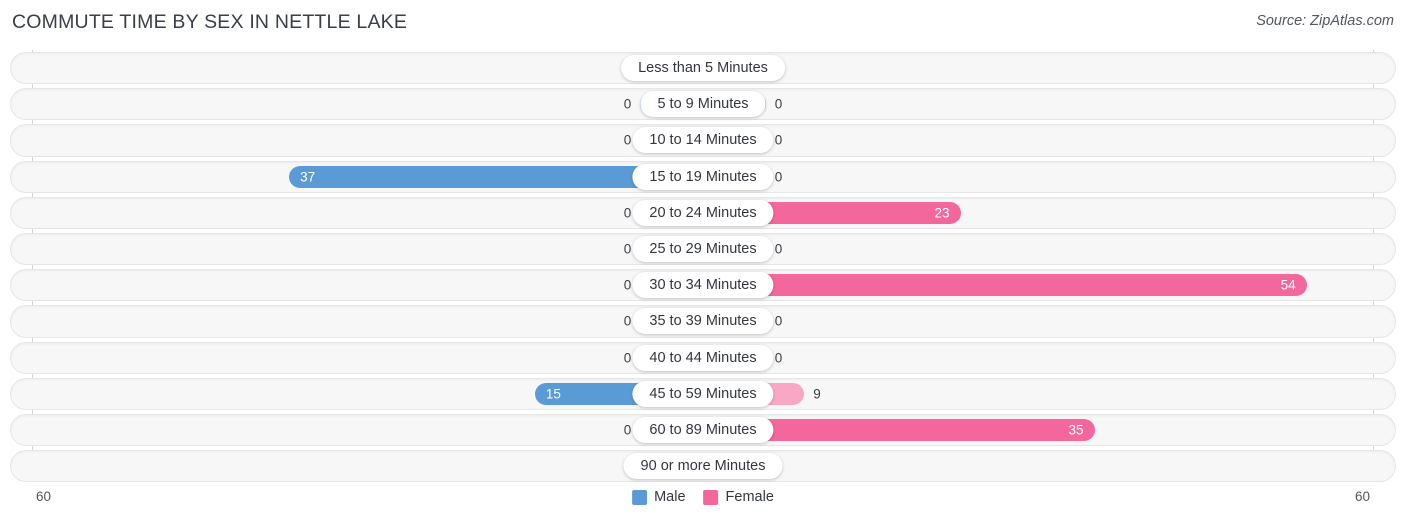 This screenshot has width=1406, height=523. I want to click on chart-row: 37 0 15 to 19 Minutes, so click(703, 177).